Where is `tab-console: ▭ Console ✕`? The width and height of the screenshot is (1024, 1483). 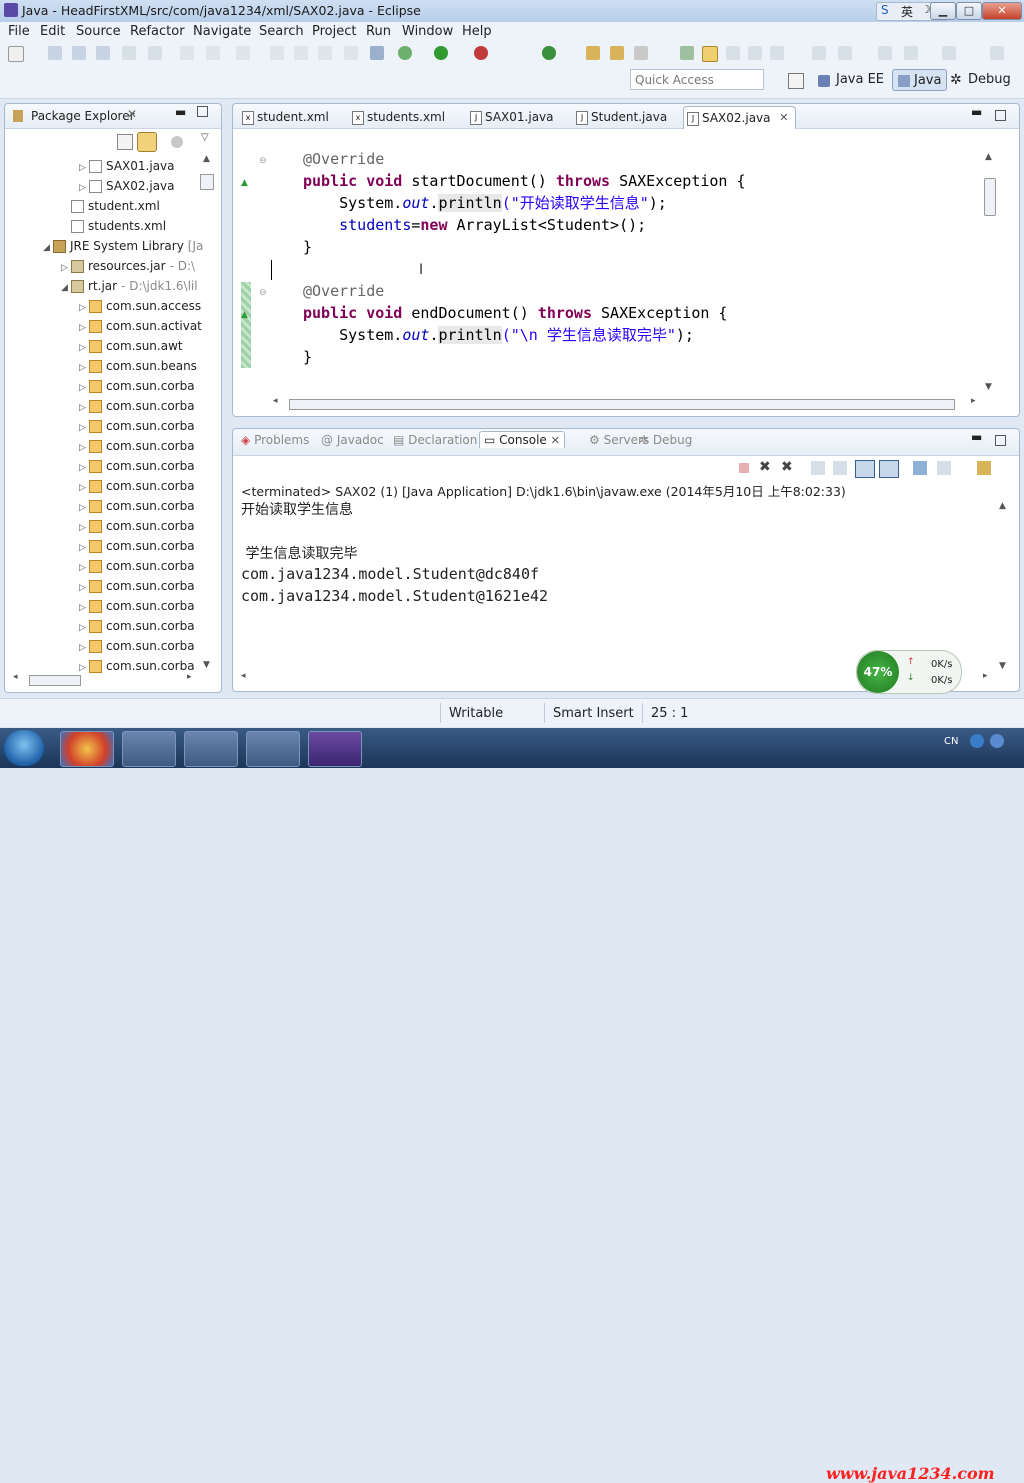
tab-console: ▭ Console ✕ is located at coordinates (522, 439).